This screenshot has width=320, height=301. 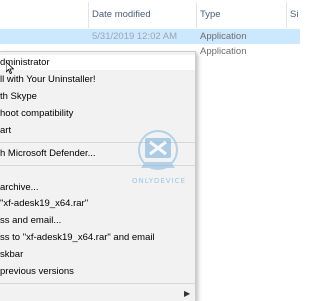 What do you see at coordinates (97, 293) in the screenshot?
I see `menu-item-send-to: ▶` at bounding box center [97, 293].